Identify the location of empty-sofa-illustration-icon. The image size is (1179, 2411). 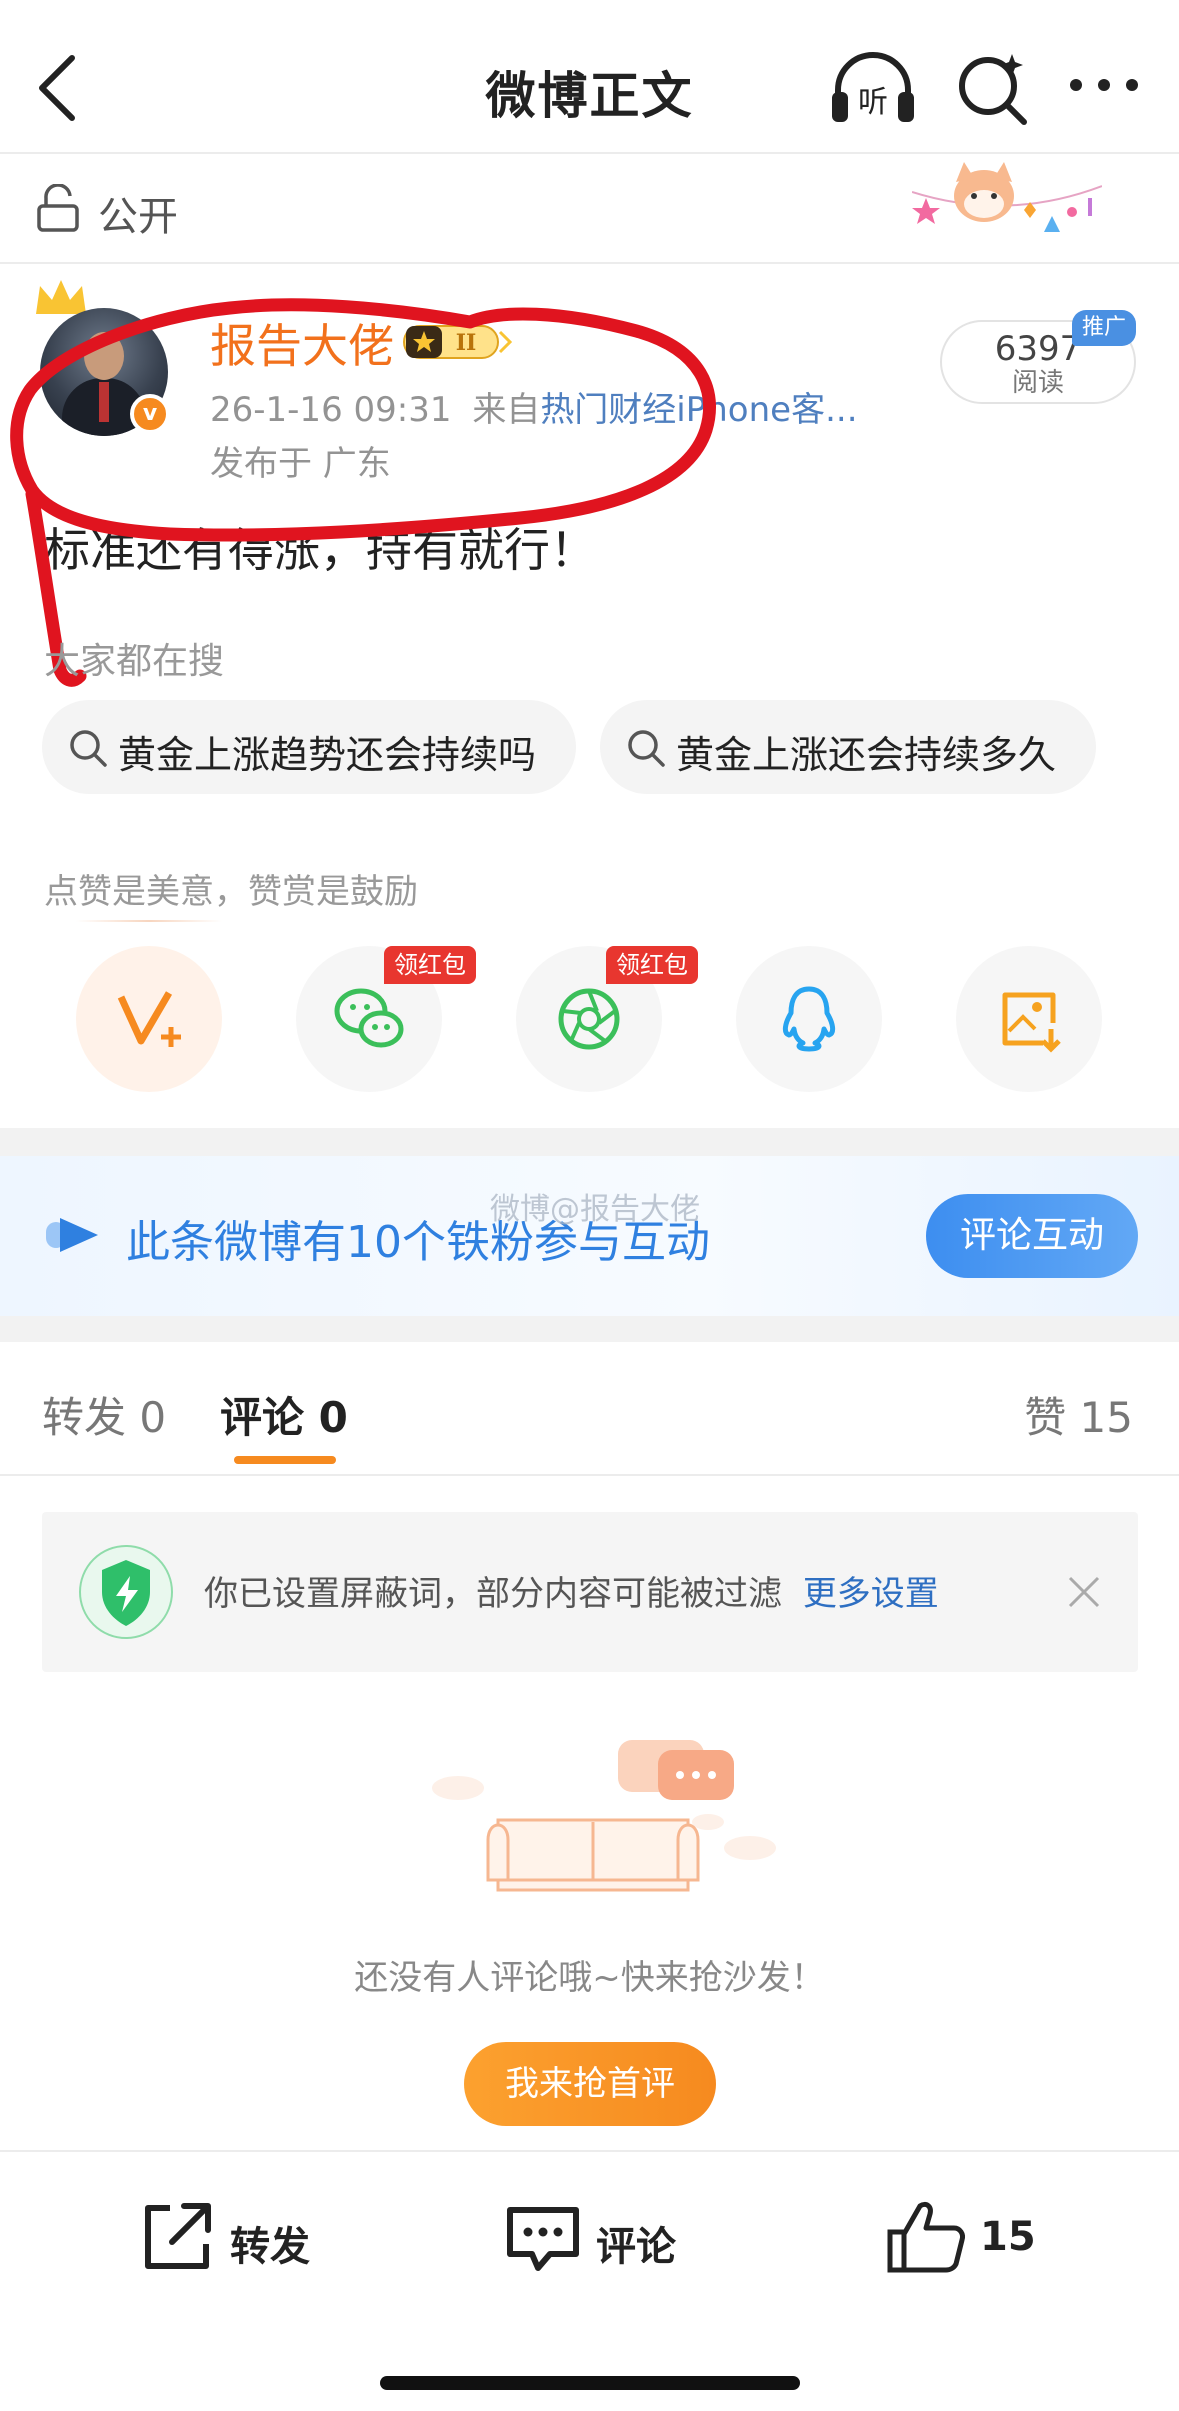
(604, 1816).